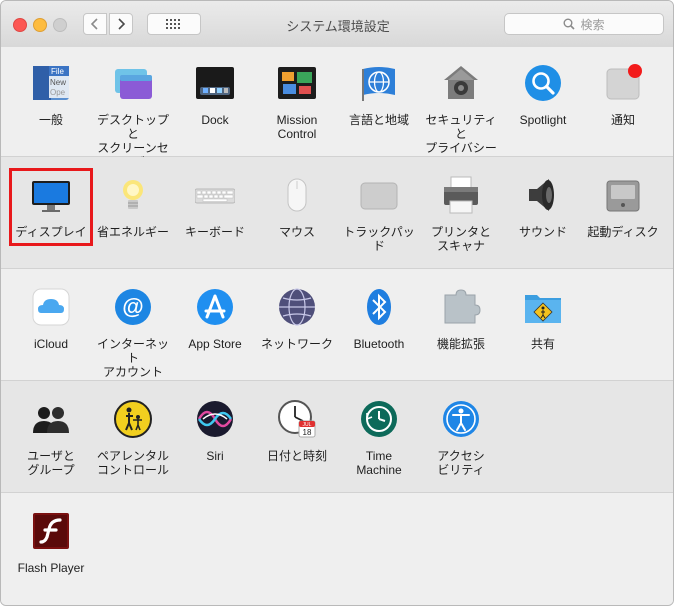  Describe the element at coordinates (51, 101) in the screenshot. I see `pref-general: File New Ope 一般` at that location.